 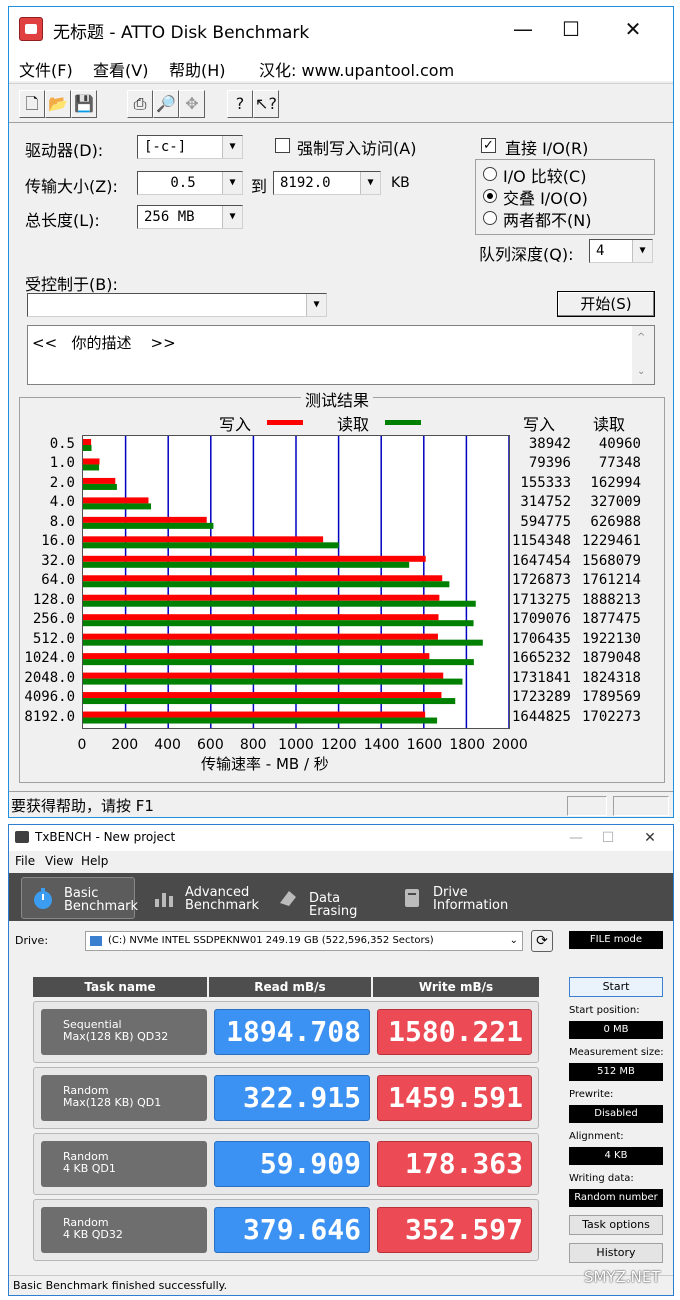 I want to click on neither-radio, so click(x=490, y=218).